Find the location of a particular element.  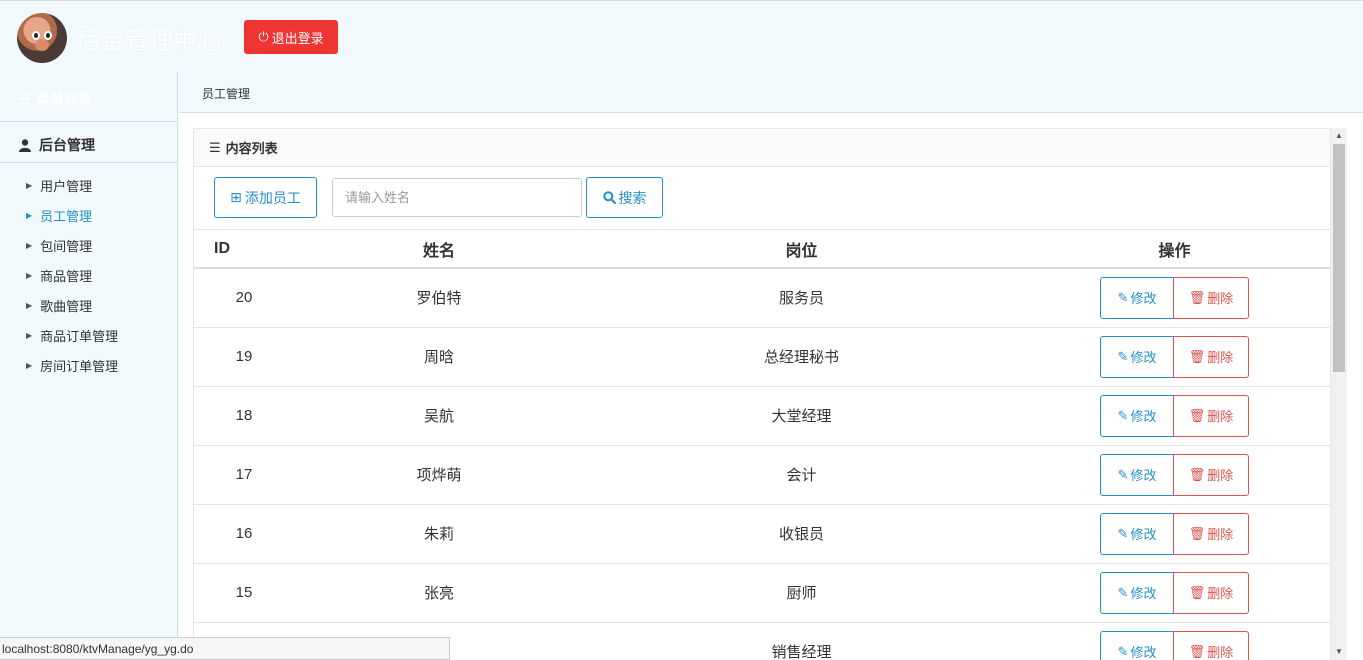

cell-name: 张亮 is located at coordinates (439, 593).